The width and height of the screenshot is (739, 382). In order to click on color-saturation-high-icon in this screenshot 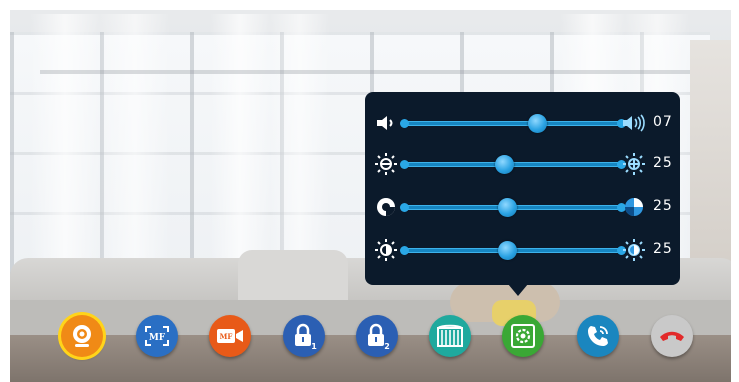, I will do `click(634, 207)`.